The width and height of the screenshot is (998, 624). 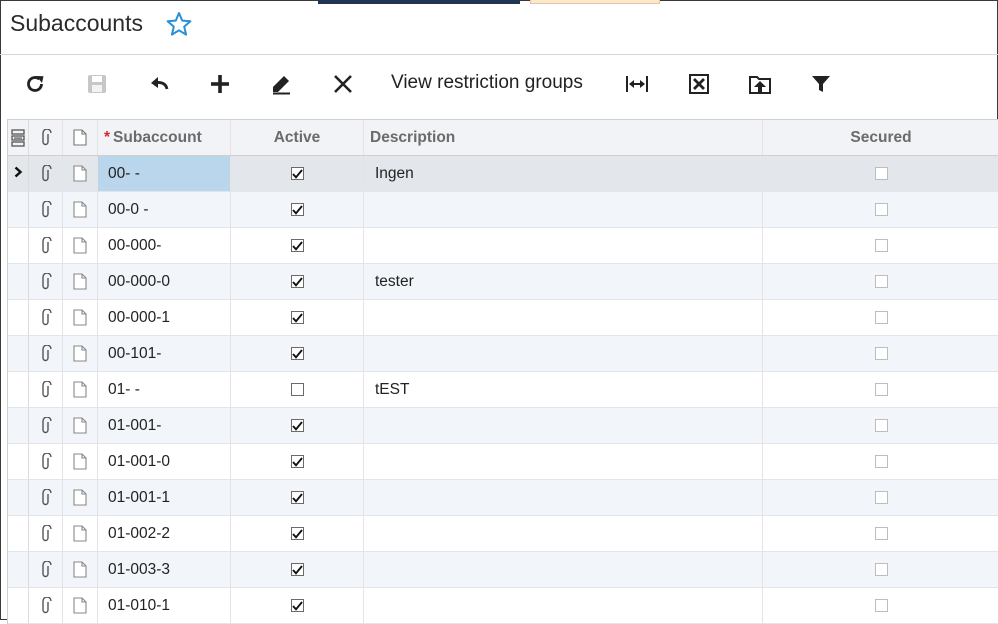 I want to click on fit-columns-icon, so click(x=637, y=84).